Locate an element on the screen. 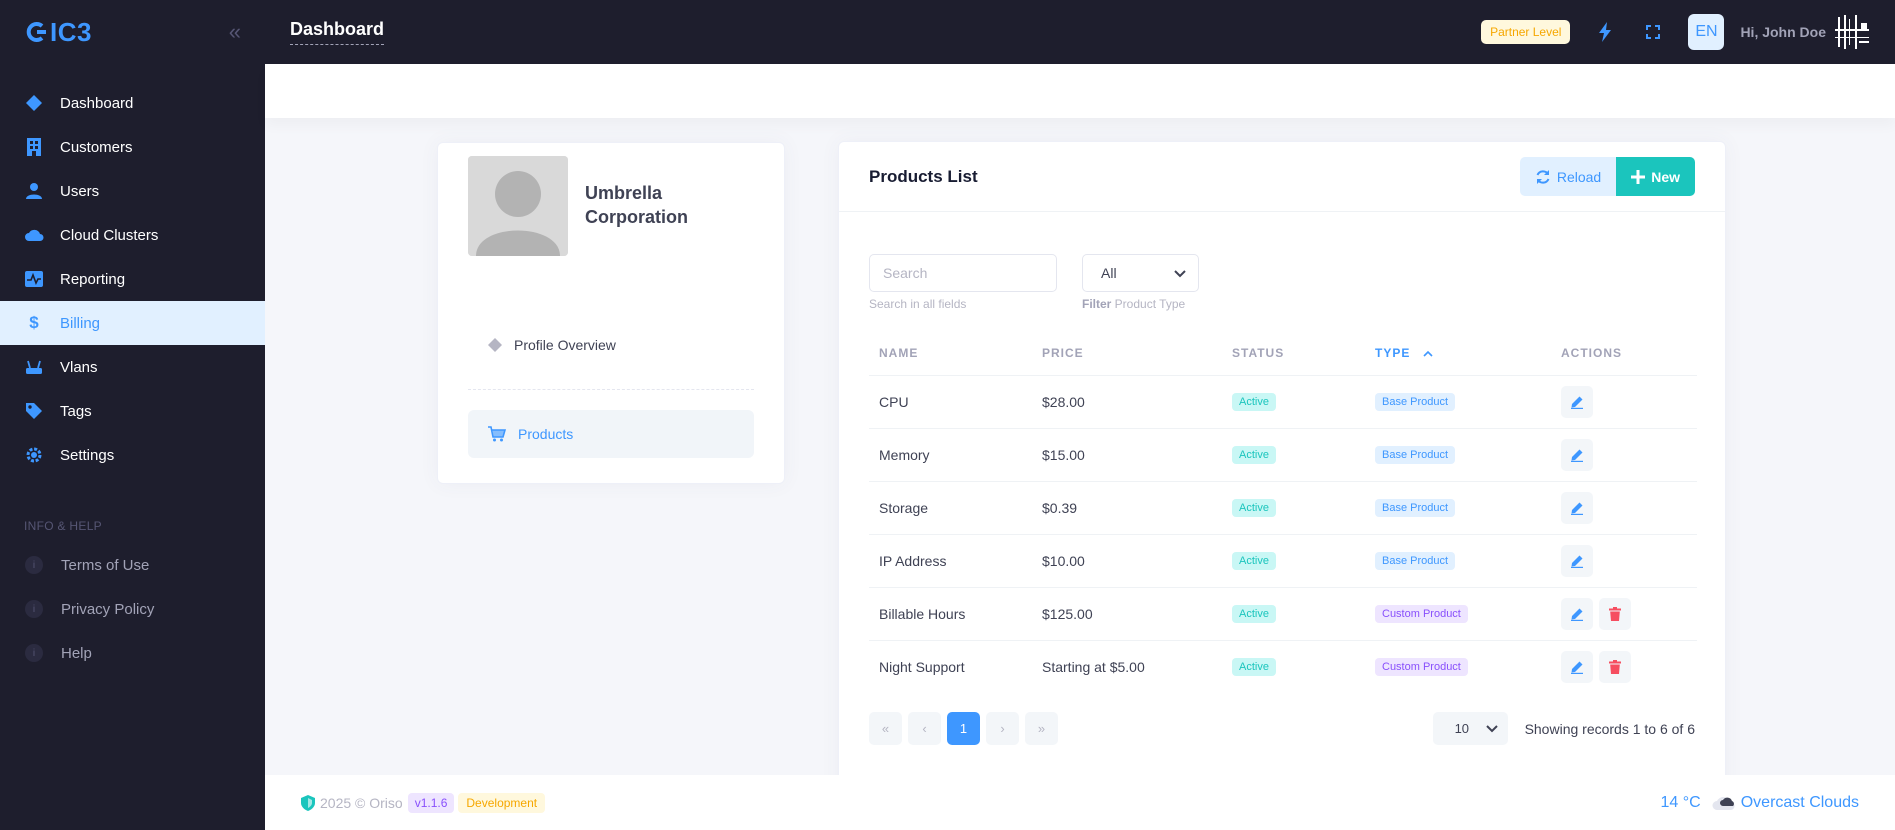 This screenshot has width=1895, height=830. records-summary: Showing records 1 to 6 of 6 is located at coordinates (1609, 728).